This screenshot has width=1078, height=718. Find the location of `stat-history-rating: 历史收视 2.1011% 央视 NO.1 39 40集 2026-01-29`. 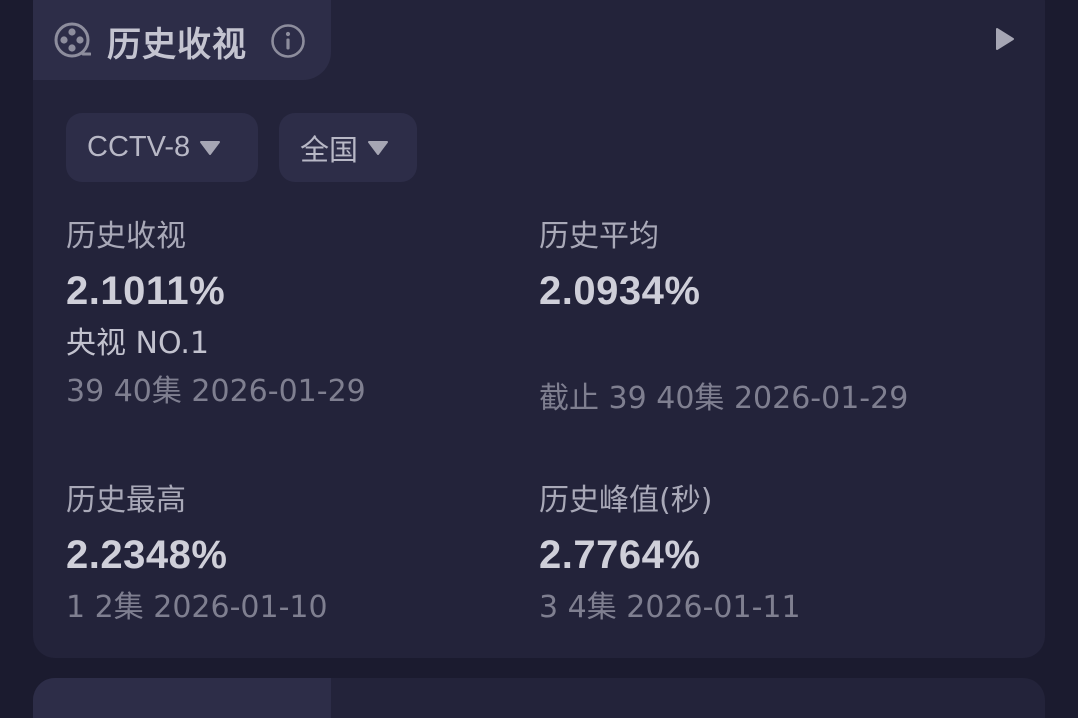

stat-history-rating: 历史收视 2.1011% 央视 NO.1 39 40集 2026-01-29 is located at coordinates (216, 310).